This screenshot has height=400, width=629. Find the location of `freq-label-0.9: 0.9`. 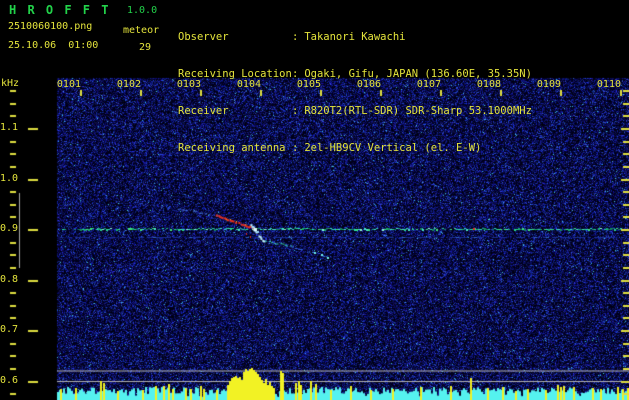

freq-label-0.9: 0.9 is located at coordinates (9, 228).